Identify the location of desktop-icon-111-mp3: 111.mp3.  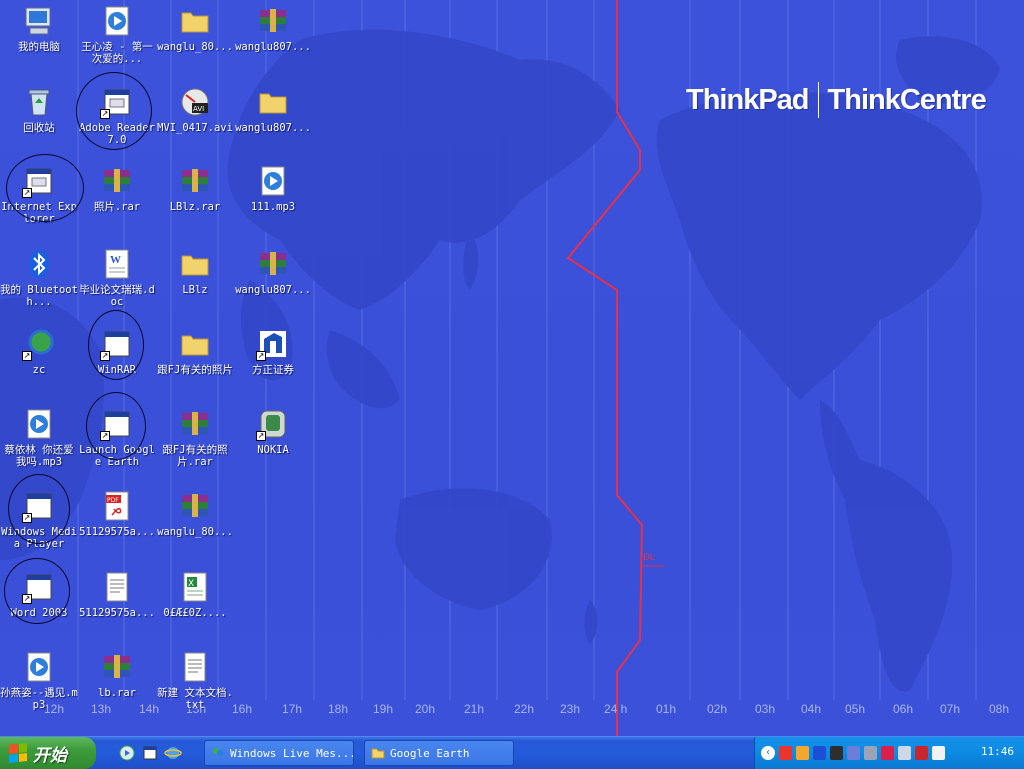
(273, 201).